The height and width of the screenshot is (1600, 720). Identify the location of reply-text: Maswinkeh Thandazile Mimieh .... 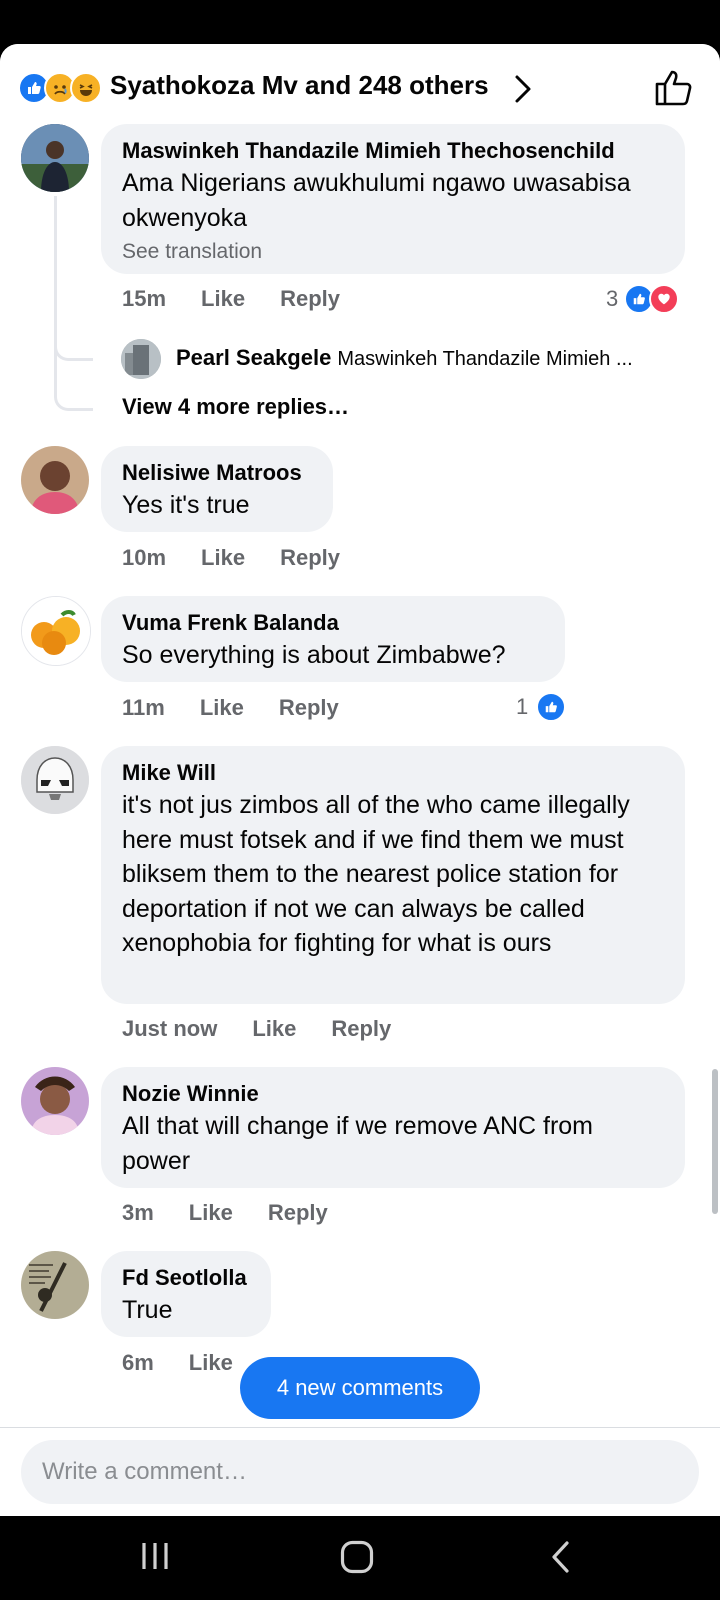
(485, 359).